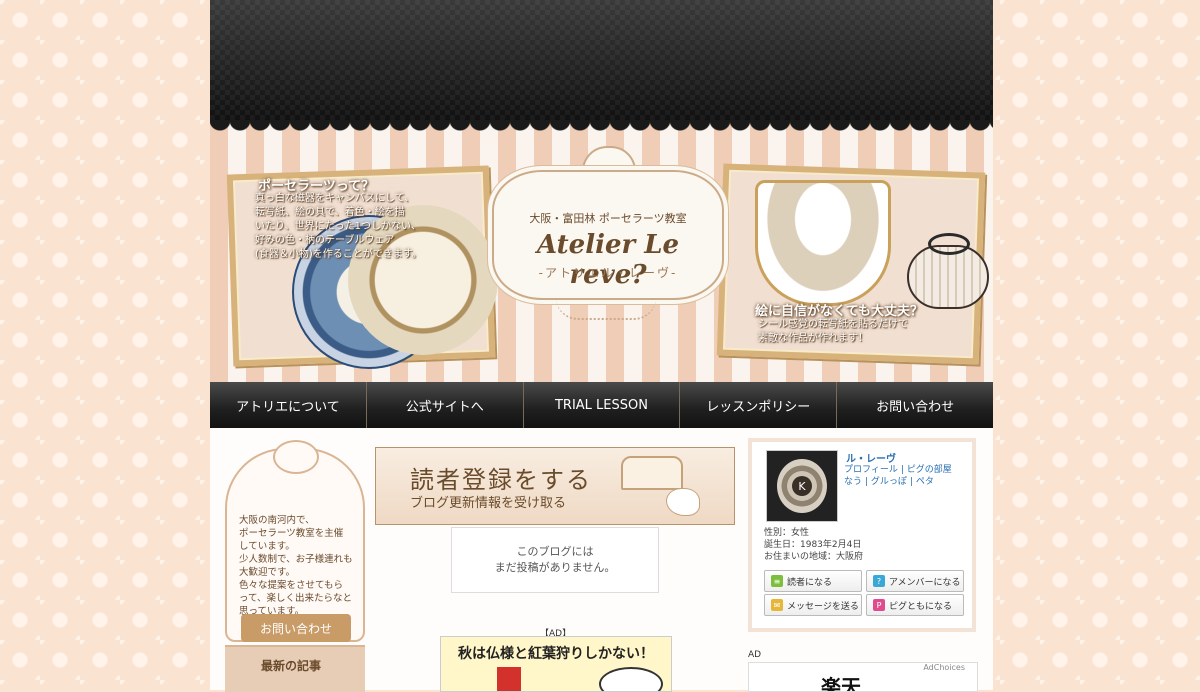 The width and height of the screenshot is (1200, 692). What do you see at coordinates (823, 606) in the screenshot?
I see `send-message-label: メッセージを送る` at bounding box center [823, 606].